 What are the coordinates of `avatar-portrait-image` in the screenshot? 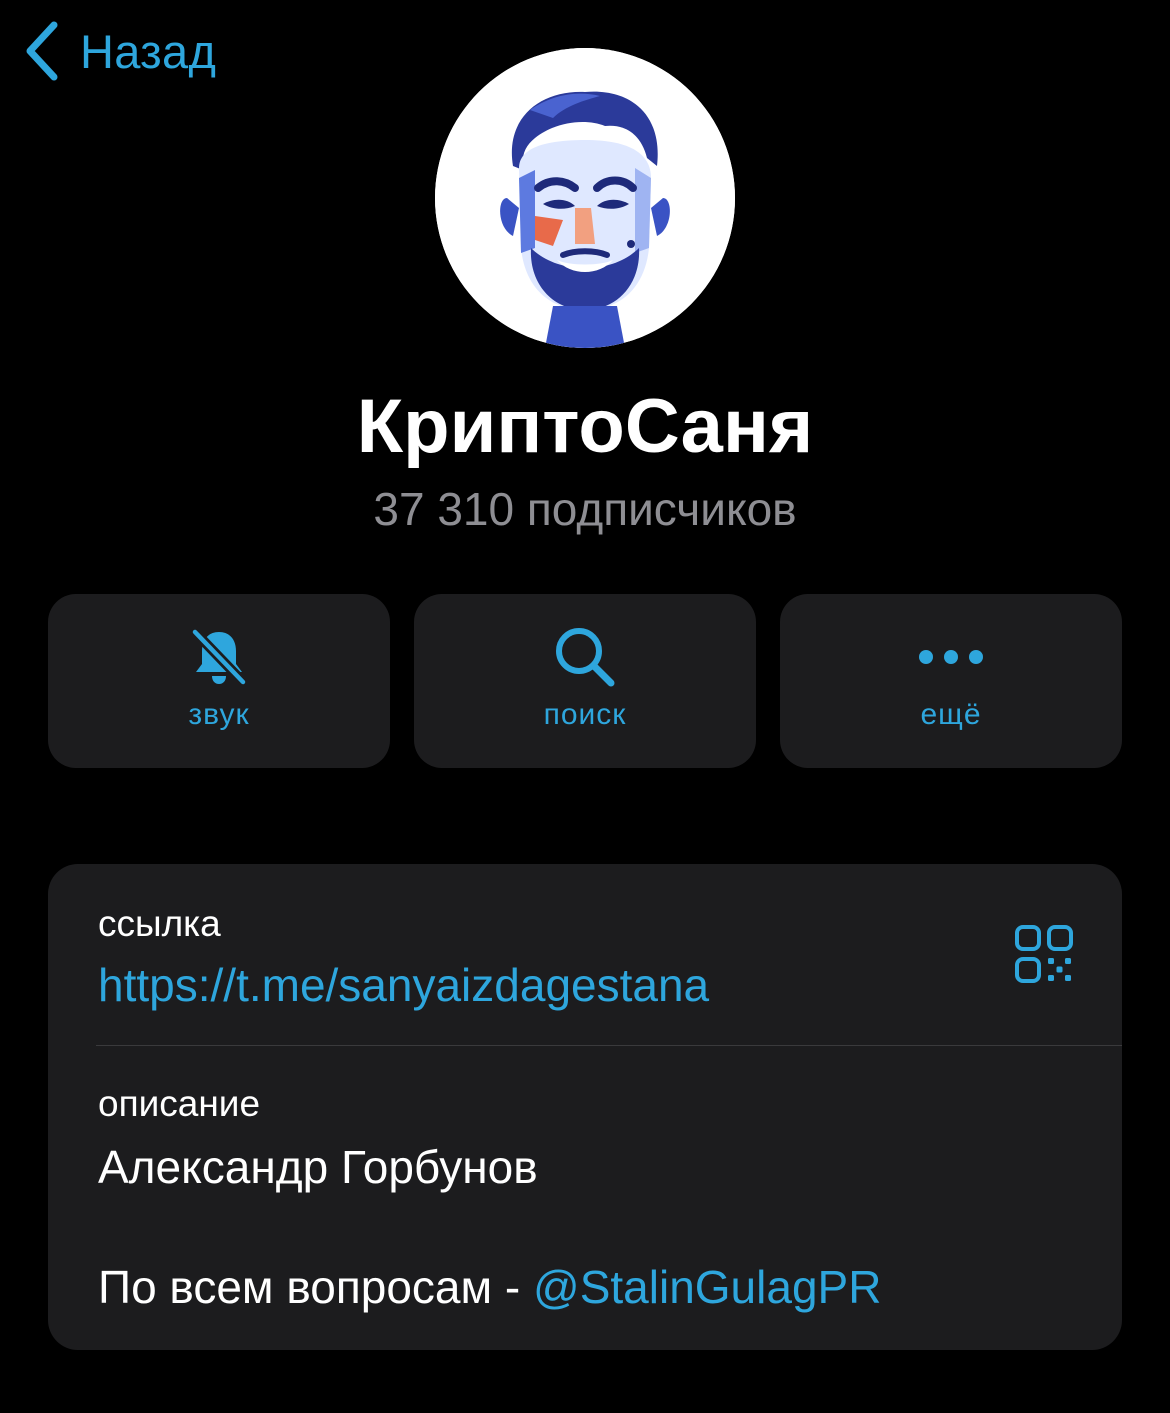 It's located at (585, 198).